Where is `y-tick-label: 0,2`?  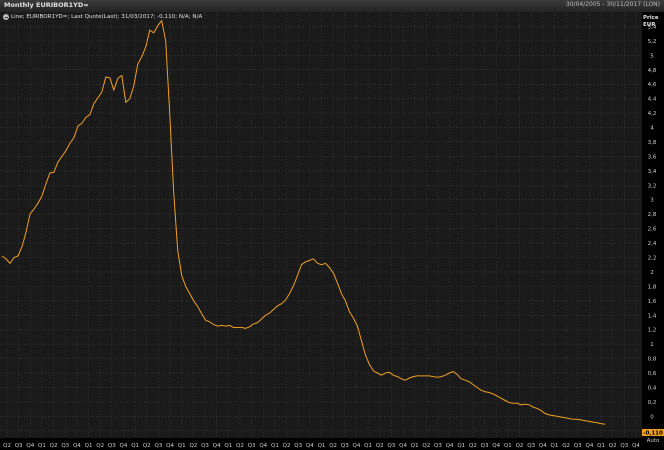
y-tick-label: 0,2 is located at coordinates (652, 403).